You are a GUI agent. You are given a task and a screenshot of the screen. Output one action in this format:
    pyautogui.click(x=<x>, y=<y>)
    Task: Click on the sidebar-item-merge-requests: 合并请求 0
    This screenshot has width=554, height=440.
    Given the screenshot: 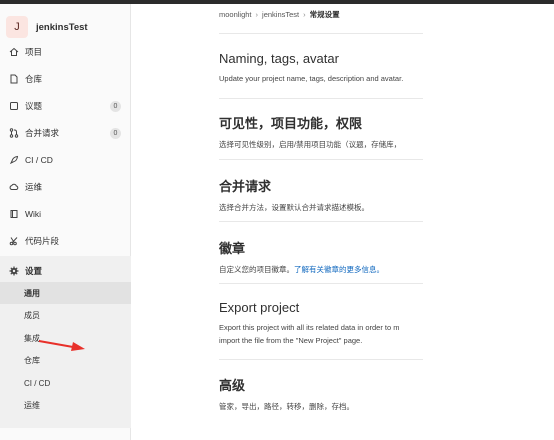 What is the action you would take?
    pyautogui.click(x=65, y=133)
    